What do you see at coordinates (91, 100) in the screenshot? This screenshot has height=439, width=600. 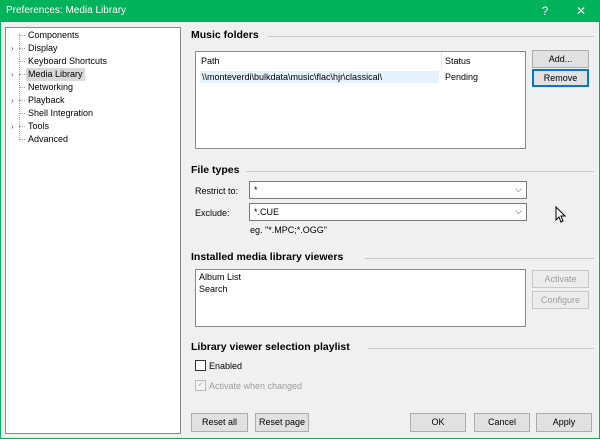 I see `tree-item-playback: › Playback` at bounding box center [91, 100].